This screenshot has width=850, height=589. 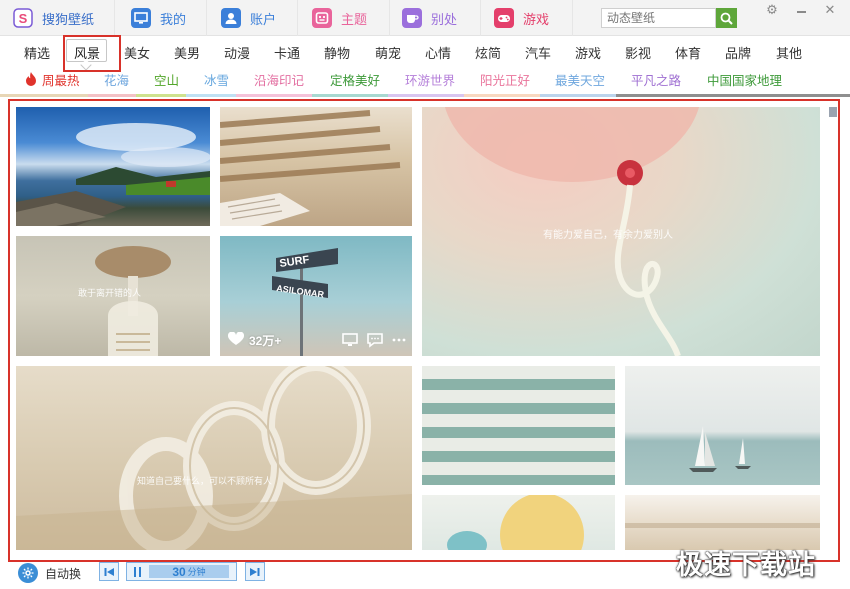 I want to click on minimize-button, so click(x=801, y=10).